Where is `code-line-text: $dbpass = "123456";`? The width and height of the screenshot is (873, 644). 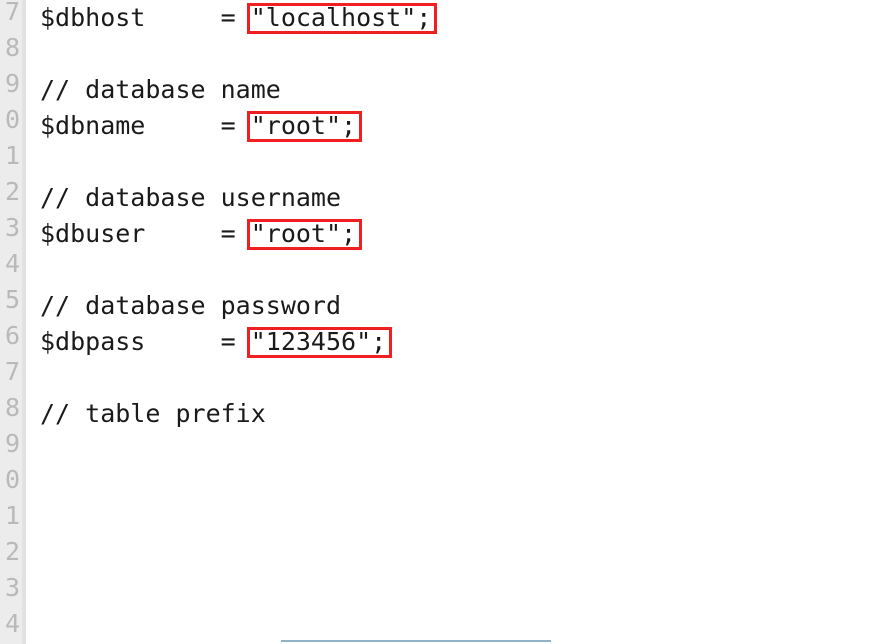
code-line-text: $dbpass = "123456"; is located at coordinates (213, 341).